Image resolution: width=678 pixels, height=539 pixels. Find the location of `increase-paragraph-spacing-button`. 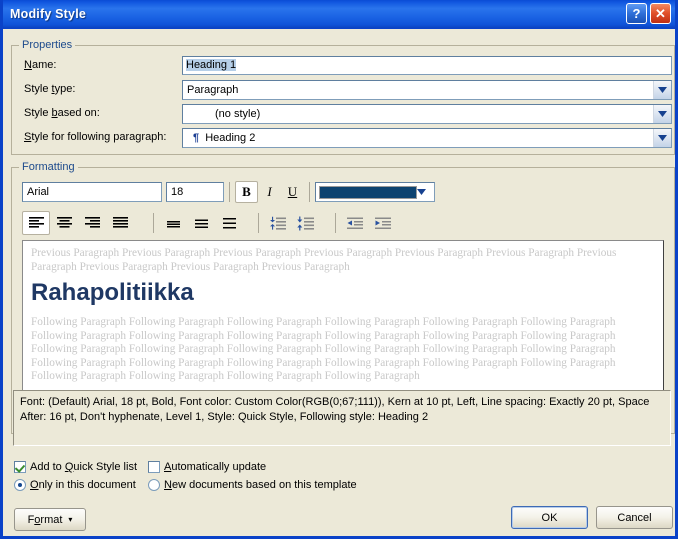

increase-paragraph-spacing-button is located at coordinates (306, 223).